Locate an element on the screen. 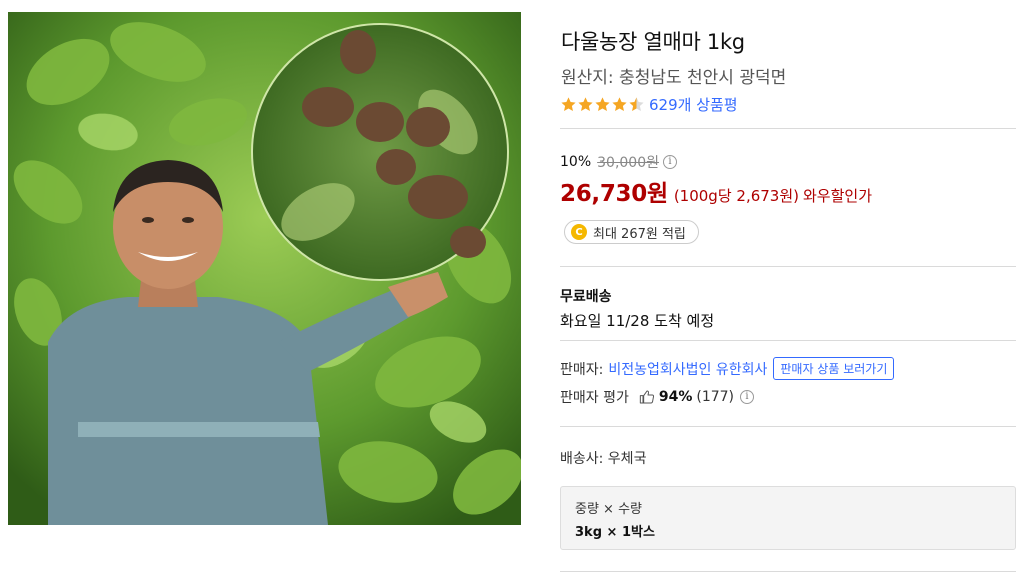  half-star-icon is located at coordinates (636, 103).